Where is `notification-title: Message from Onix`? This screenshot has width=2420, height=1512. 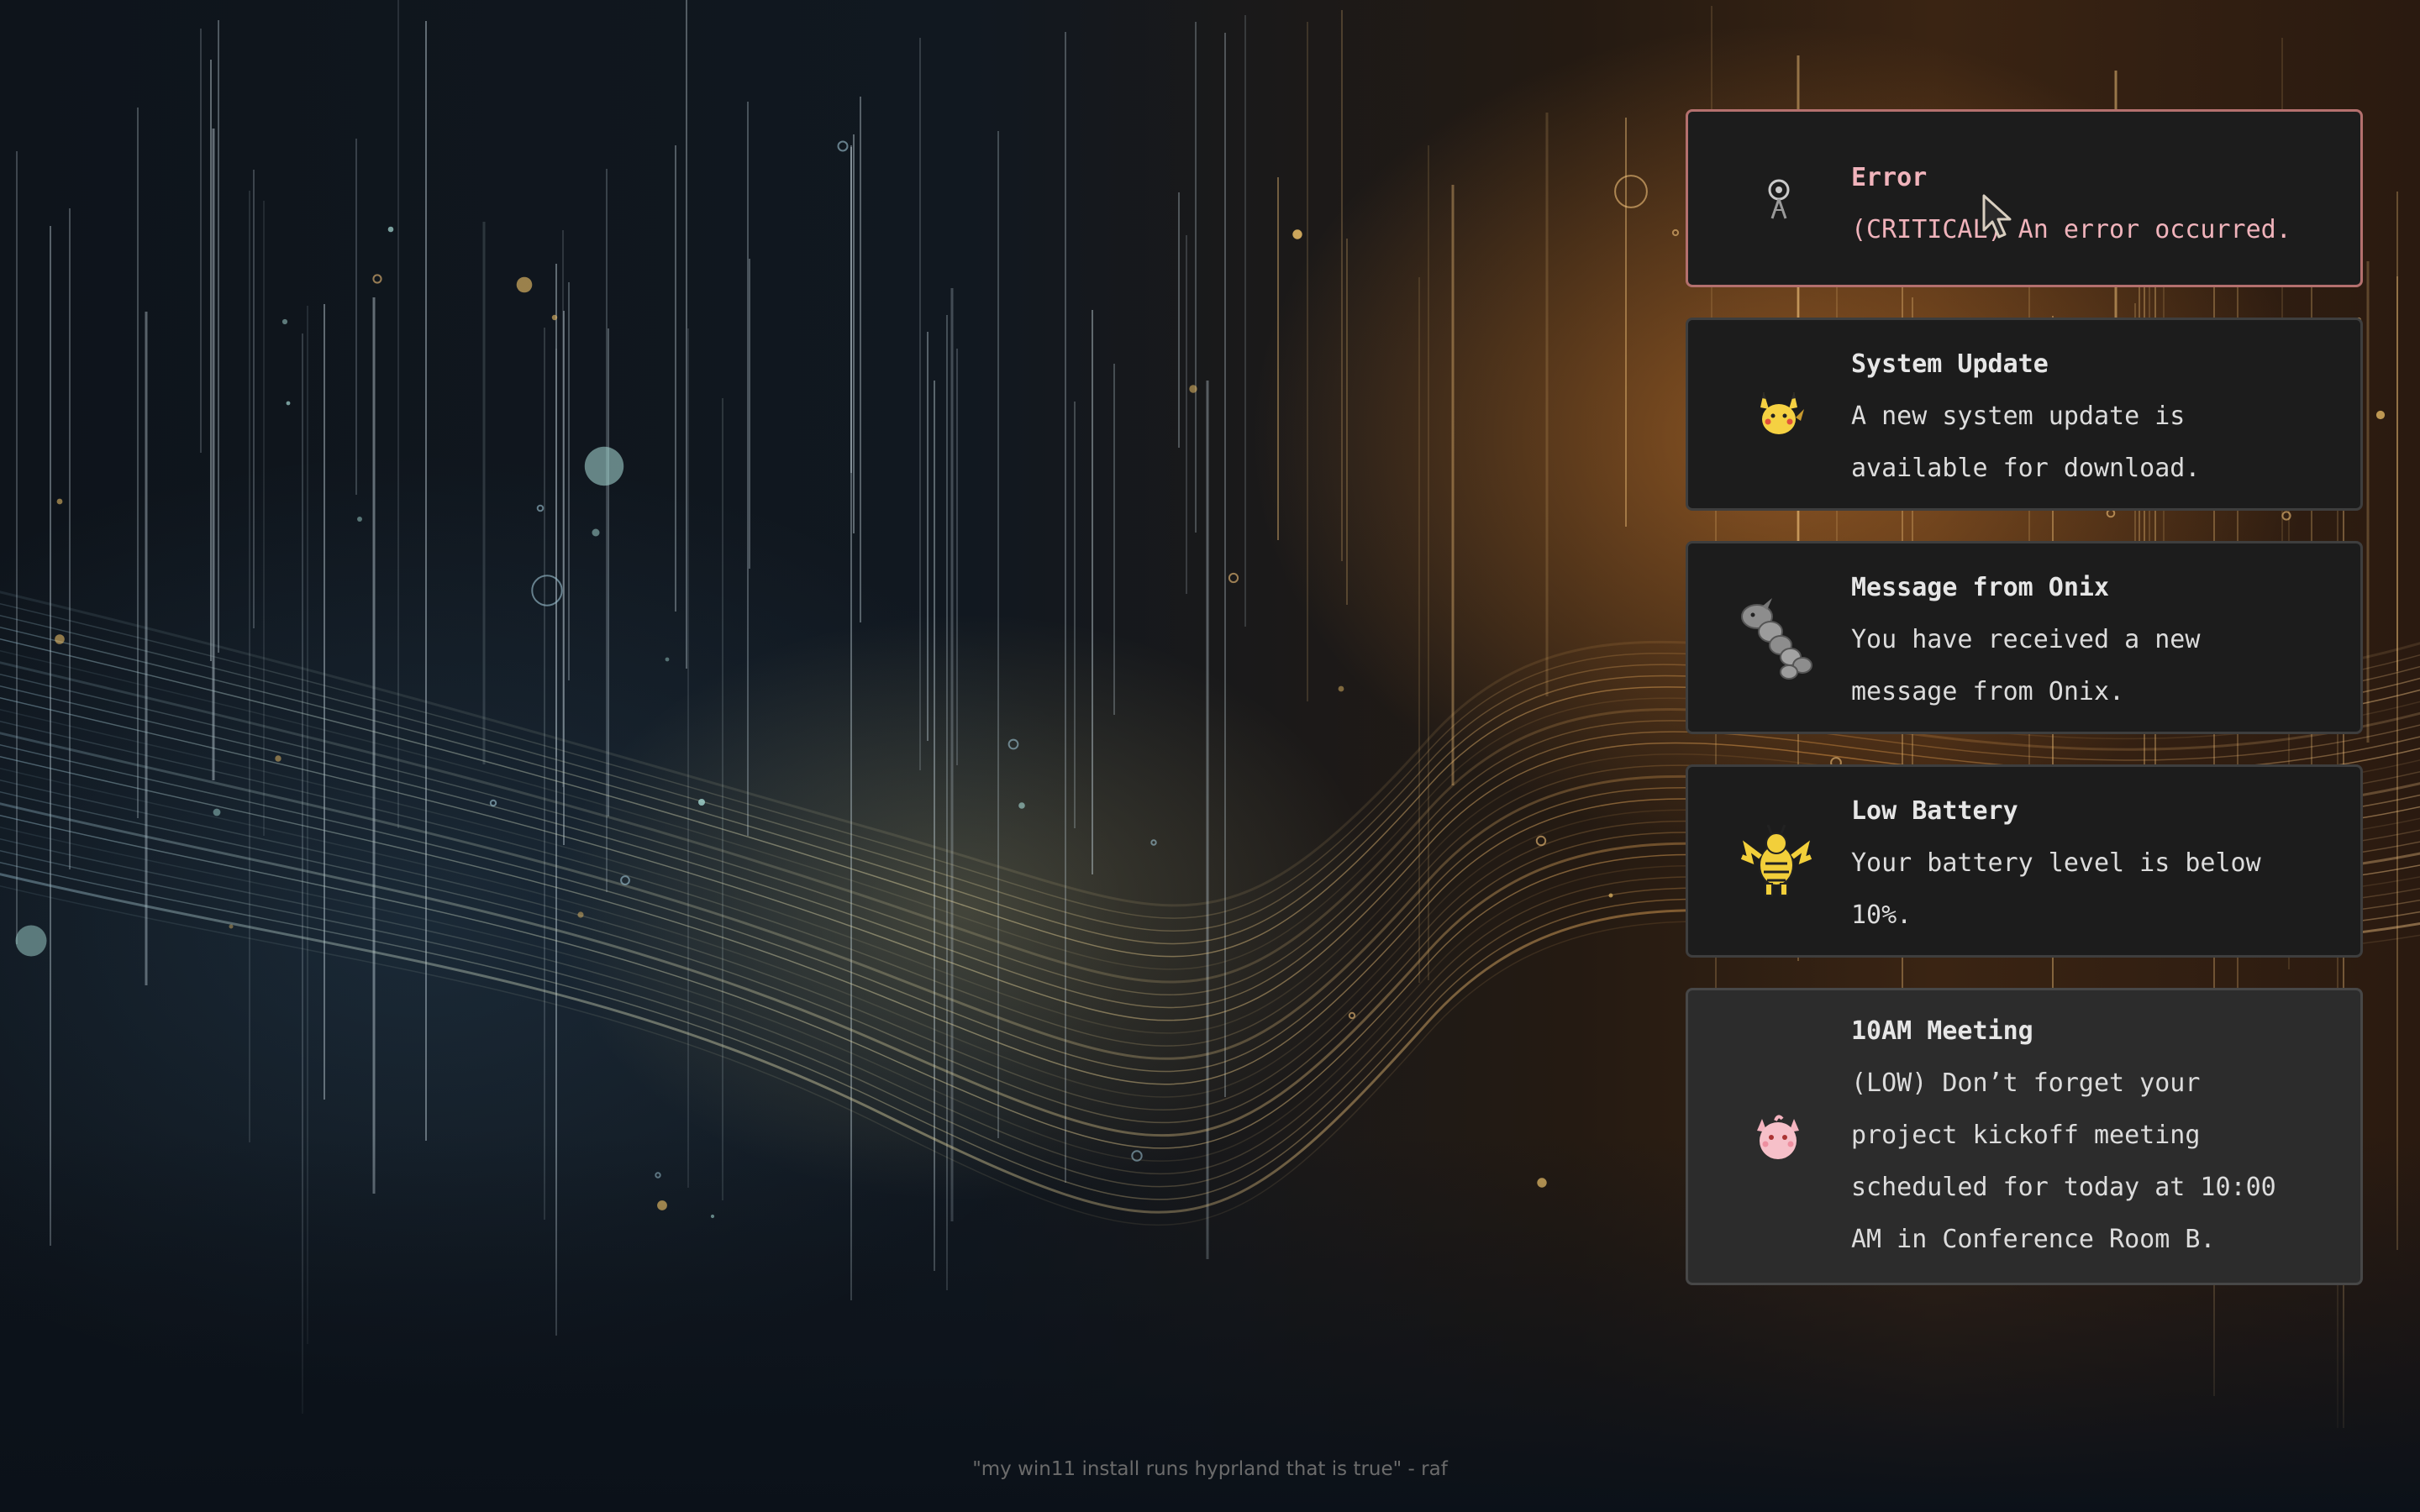
notification-title: Message from Onix is located at coordinates (1981, 587).